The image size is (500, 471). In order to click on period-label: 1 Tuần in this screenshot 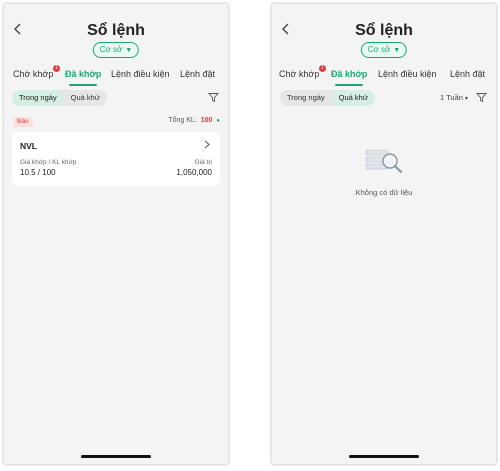, I will do `click(451, 97)`.